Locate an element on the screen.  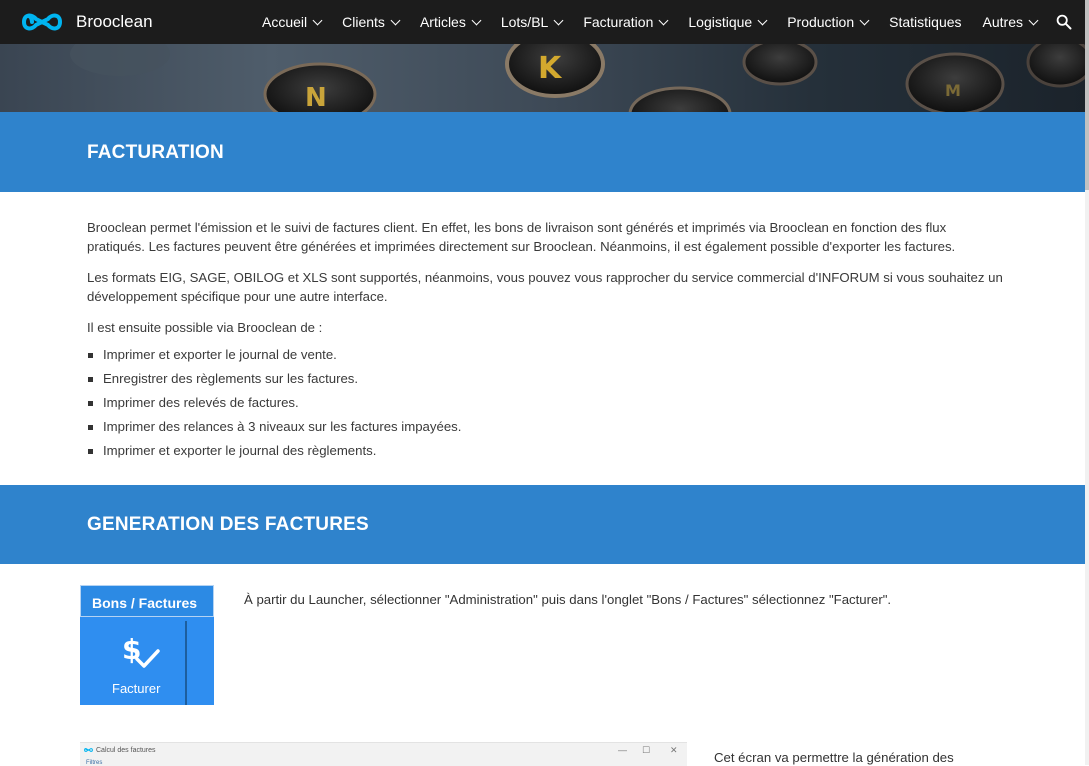
nav-item-label: Lots/BL is located at coordinates (524, 22).